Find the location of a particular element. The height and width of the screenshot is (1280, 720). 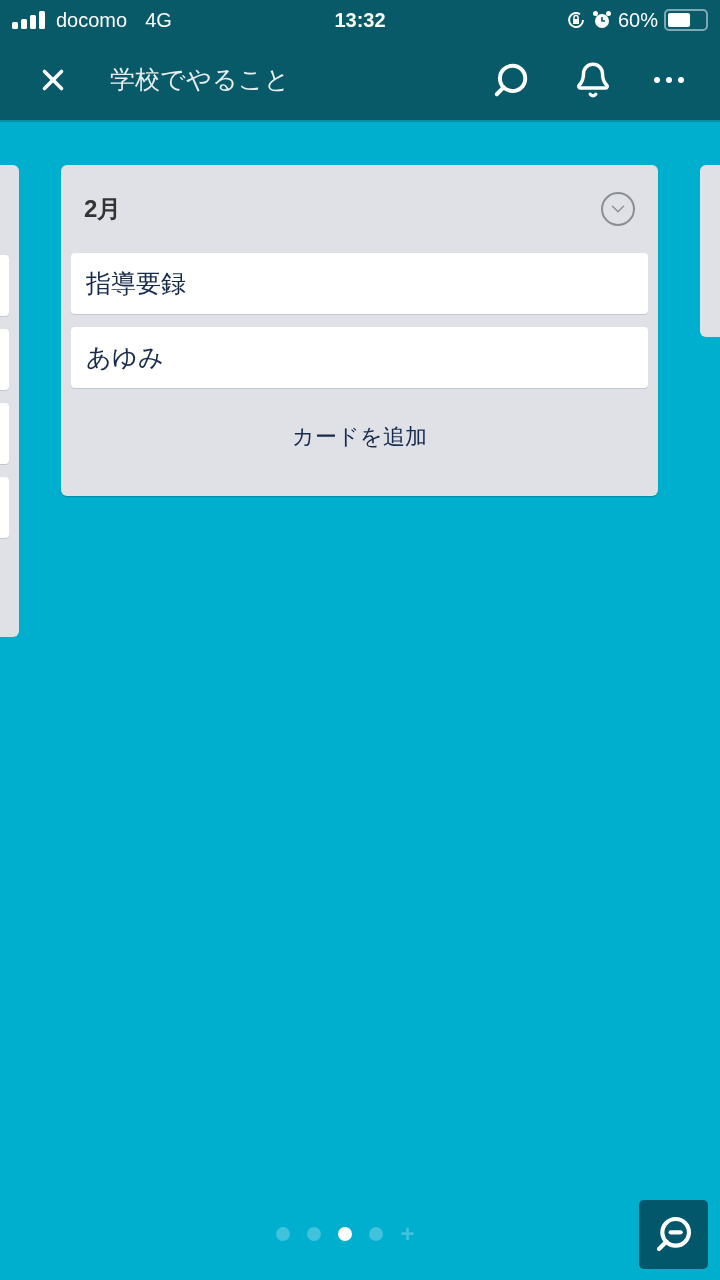

network-type: 4G is located at coordinates (158, 20).